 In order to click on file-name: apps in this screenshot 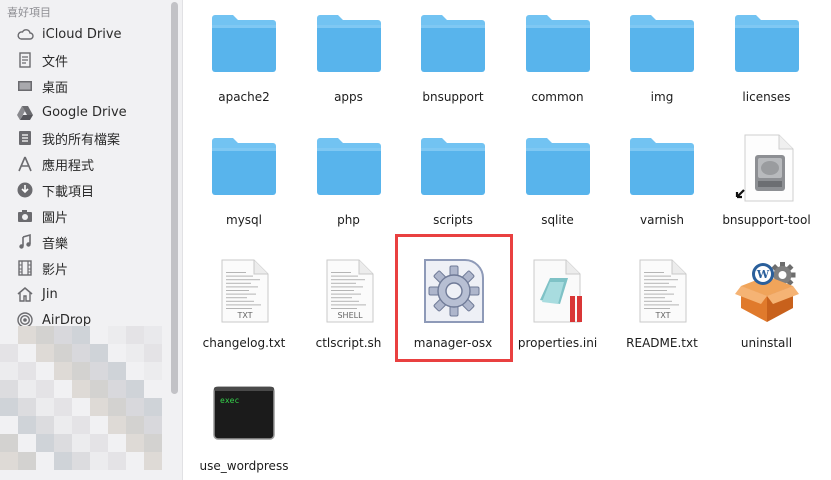, I will do `click(348, 97)`.